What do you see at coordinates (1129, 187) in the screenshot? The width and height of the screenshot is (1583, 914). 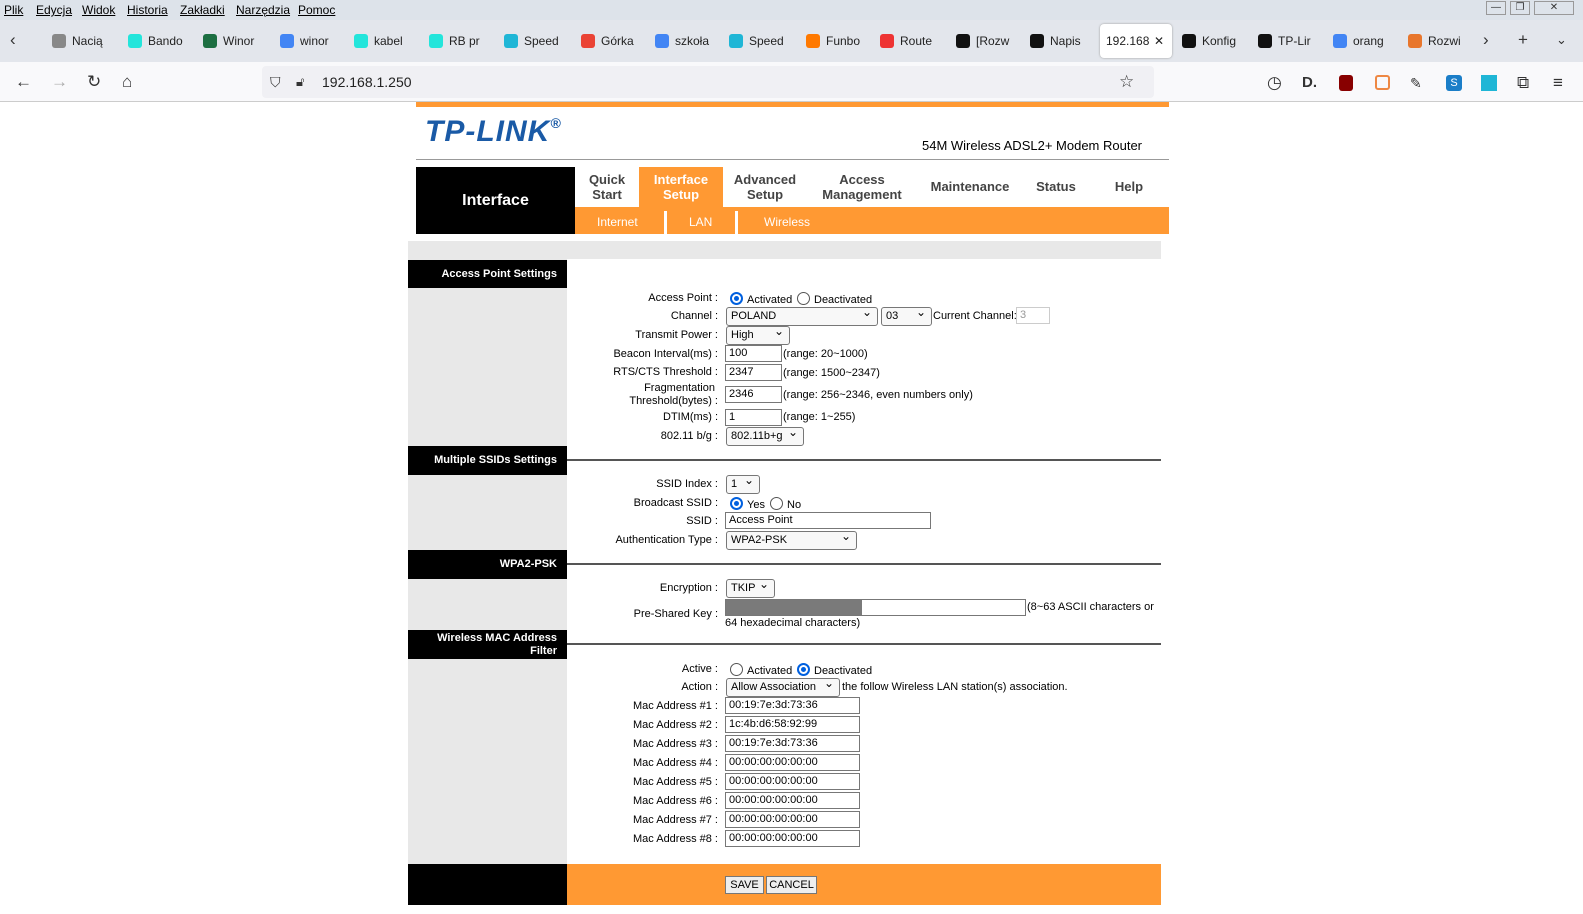 I see `nav-help: Help` at bounding box center [1129, 187].